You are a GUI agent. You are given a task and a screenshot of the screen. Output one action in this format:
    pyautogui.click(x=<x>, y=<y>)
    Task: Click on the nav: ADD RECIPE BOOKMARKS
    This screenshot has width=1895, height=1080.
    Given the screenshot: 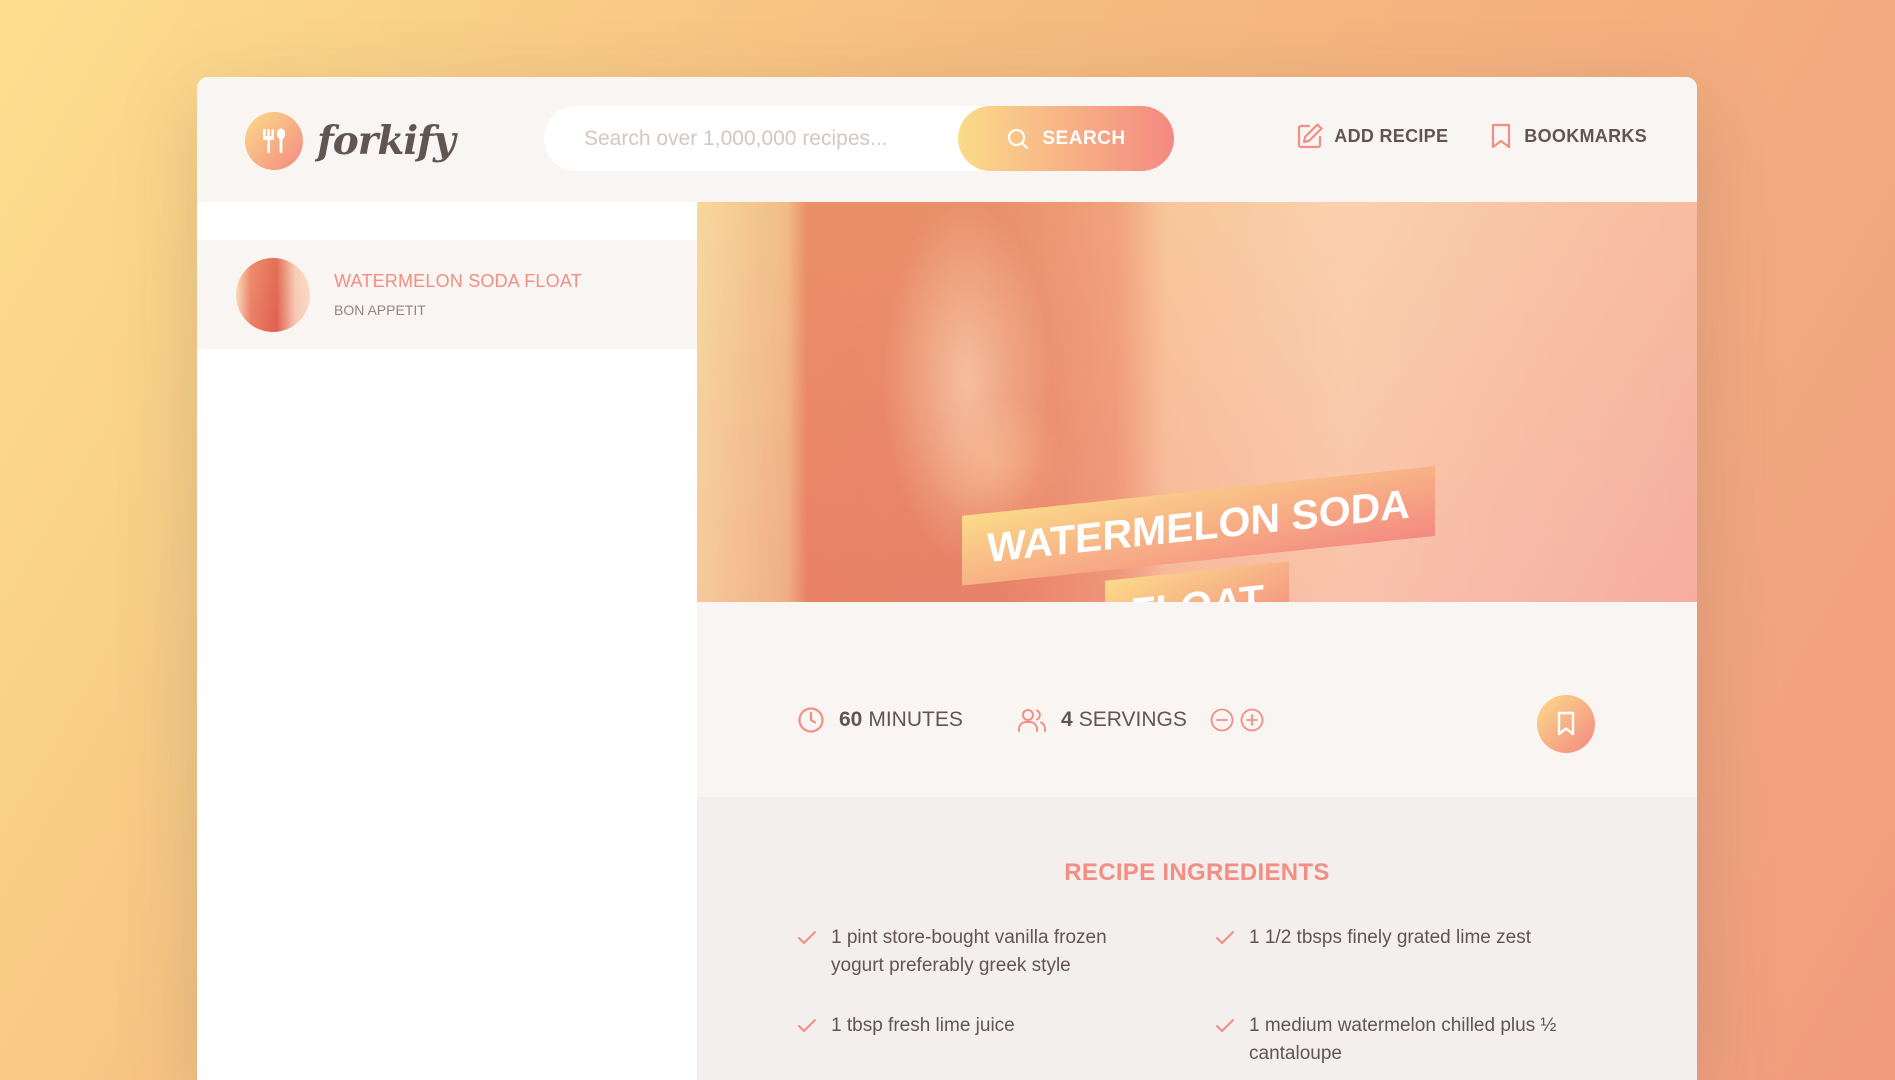 What is the action you would take?
    pyautogui.click(x=1451, y=136)
    